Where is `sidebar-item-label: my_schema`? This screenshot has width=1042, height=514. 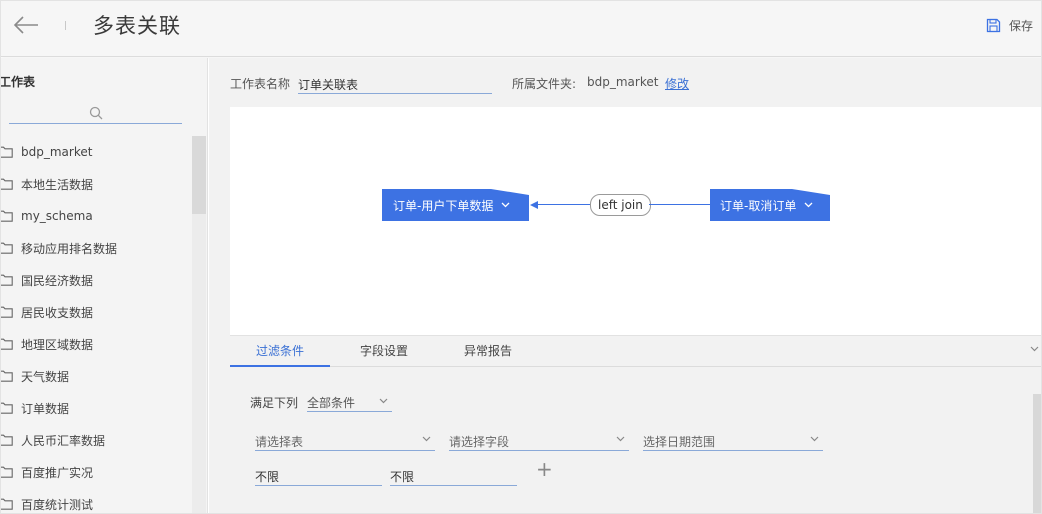 sidebar-item-label: my_schema is located at coordinates (57, 216).